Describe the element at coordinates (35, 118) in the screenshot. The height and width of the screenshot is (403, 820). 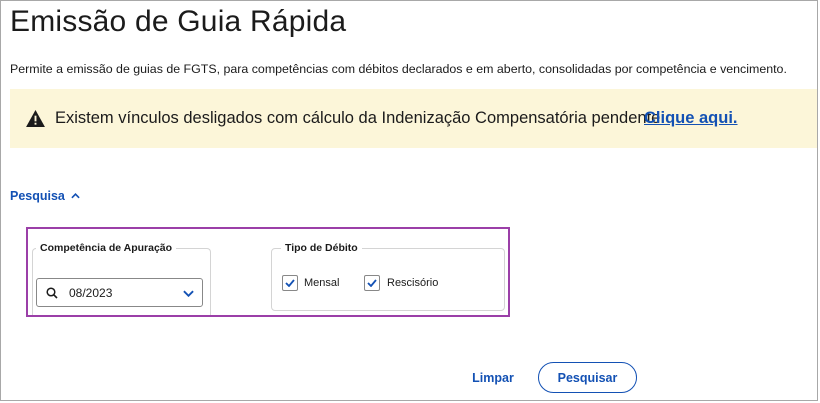
I see `warning-icon` at that location.